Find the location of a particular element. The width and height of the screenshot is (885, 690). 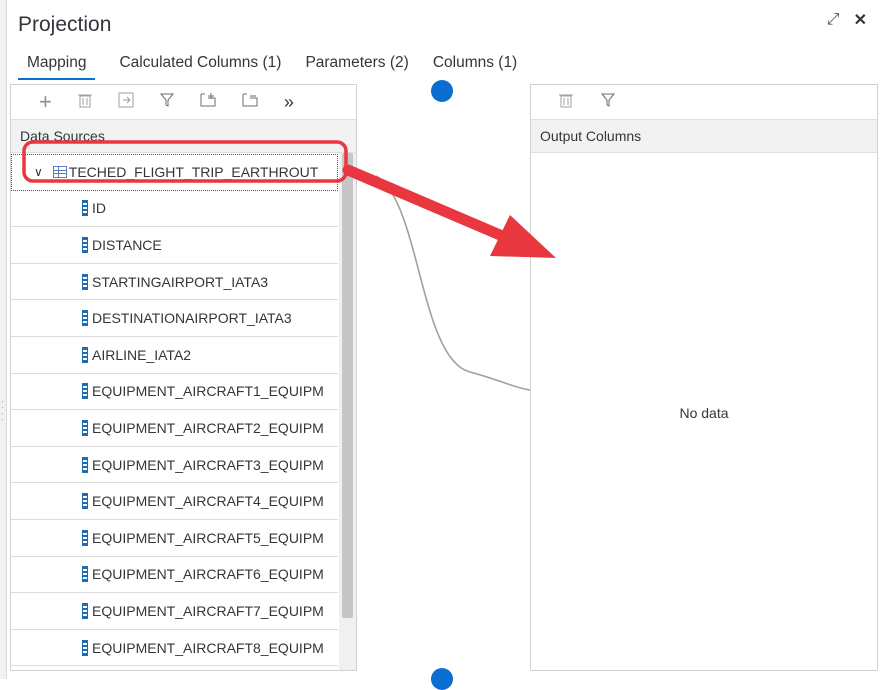

empty-state-text: No data is located at coordinates (704, 413).